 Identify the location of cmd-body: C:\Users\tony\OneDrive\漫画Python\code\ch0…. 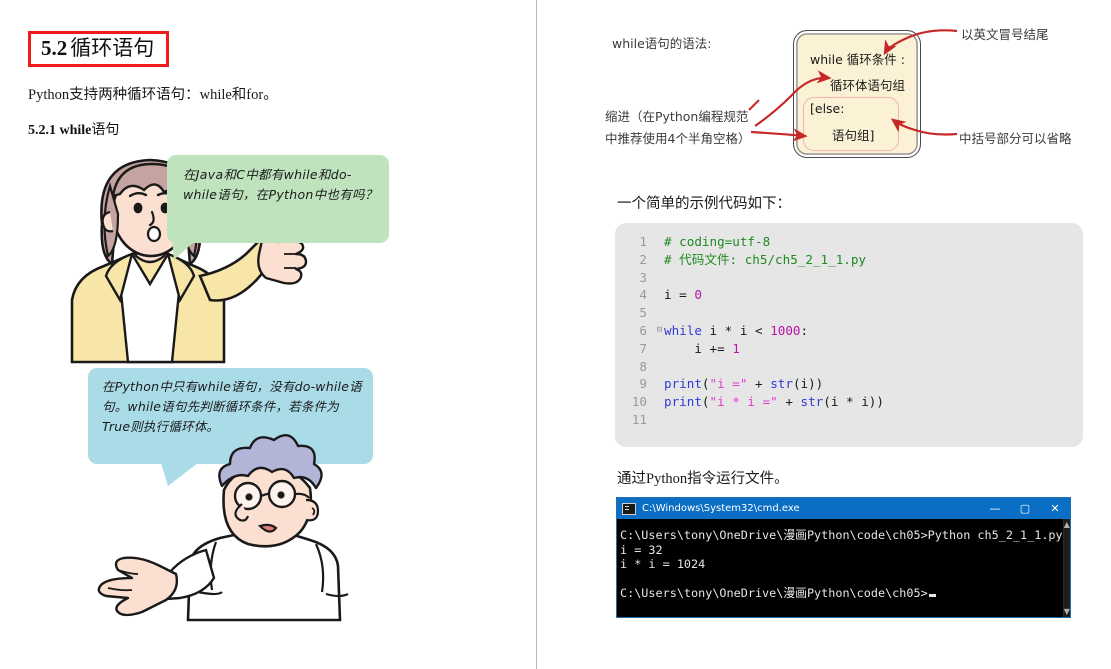
(843, 568).